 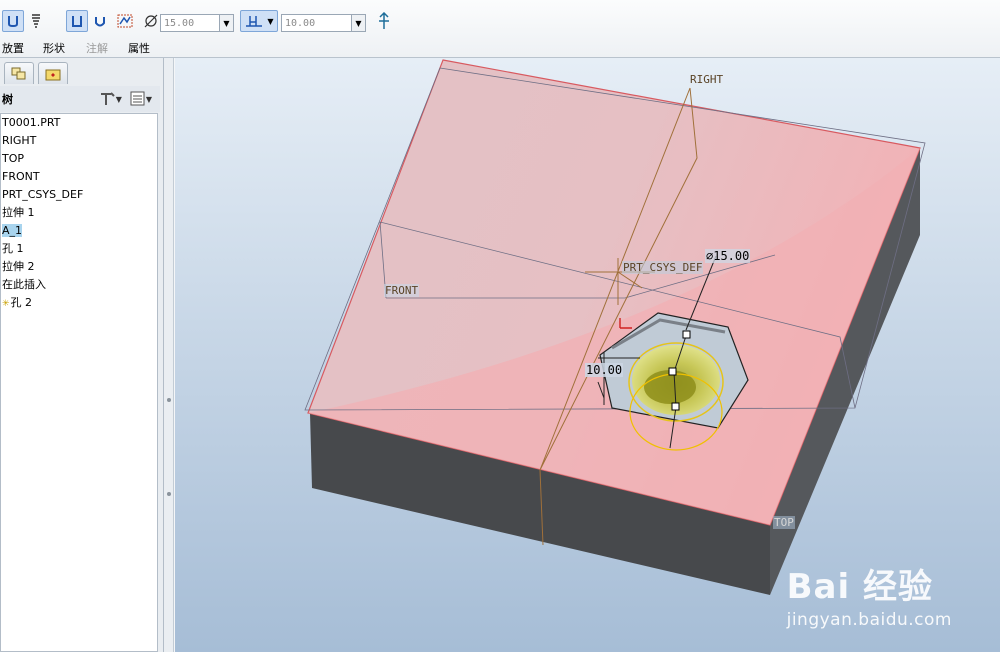 I want to click on depth-input: 10.00 ▼, so click(x=323, y=23).